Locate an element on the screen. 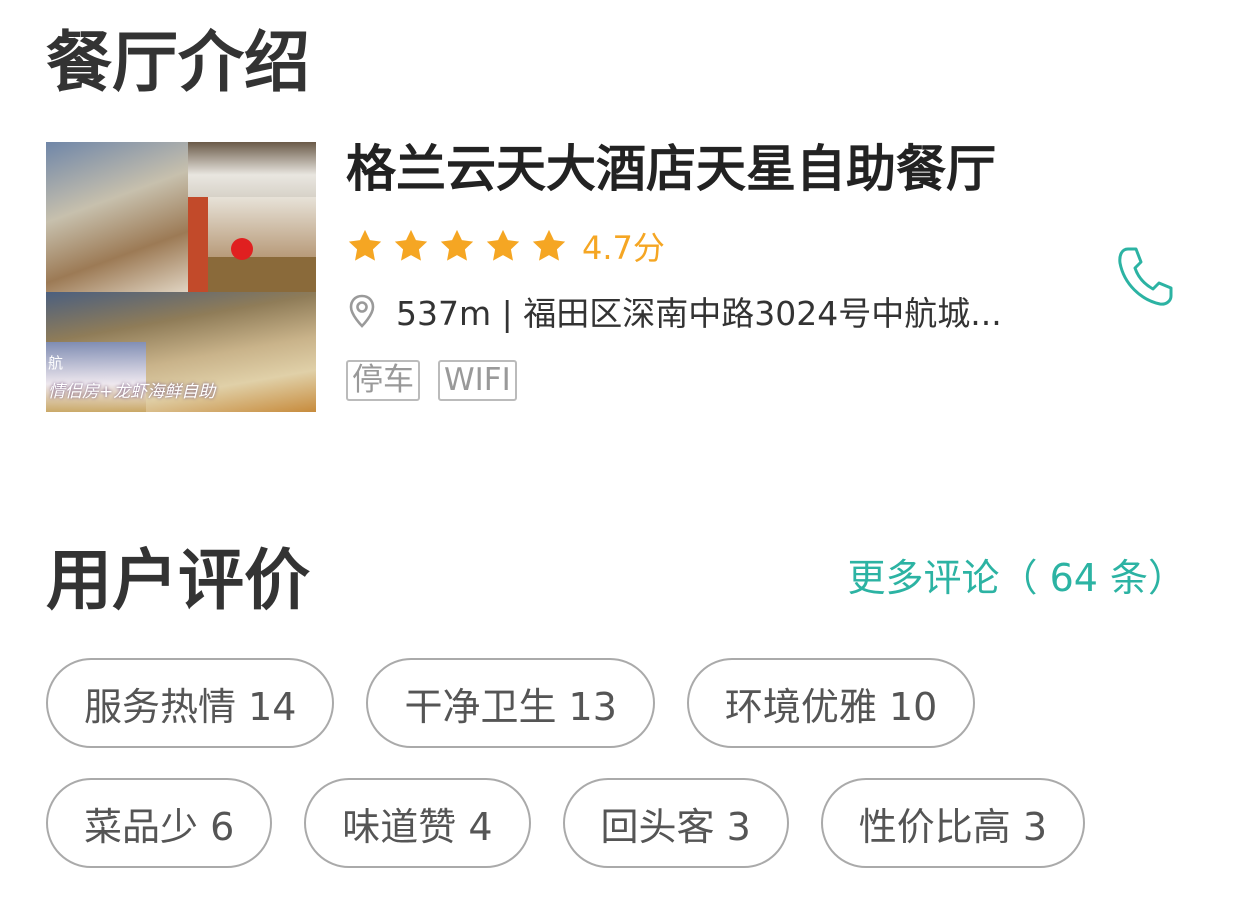  review-tag-value: 性价比高 3 is located at coordinates (953, 823).